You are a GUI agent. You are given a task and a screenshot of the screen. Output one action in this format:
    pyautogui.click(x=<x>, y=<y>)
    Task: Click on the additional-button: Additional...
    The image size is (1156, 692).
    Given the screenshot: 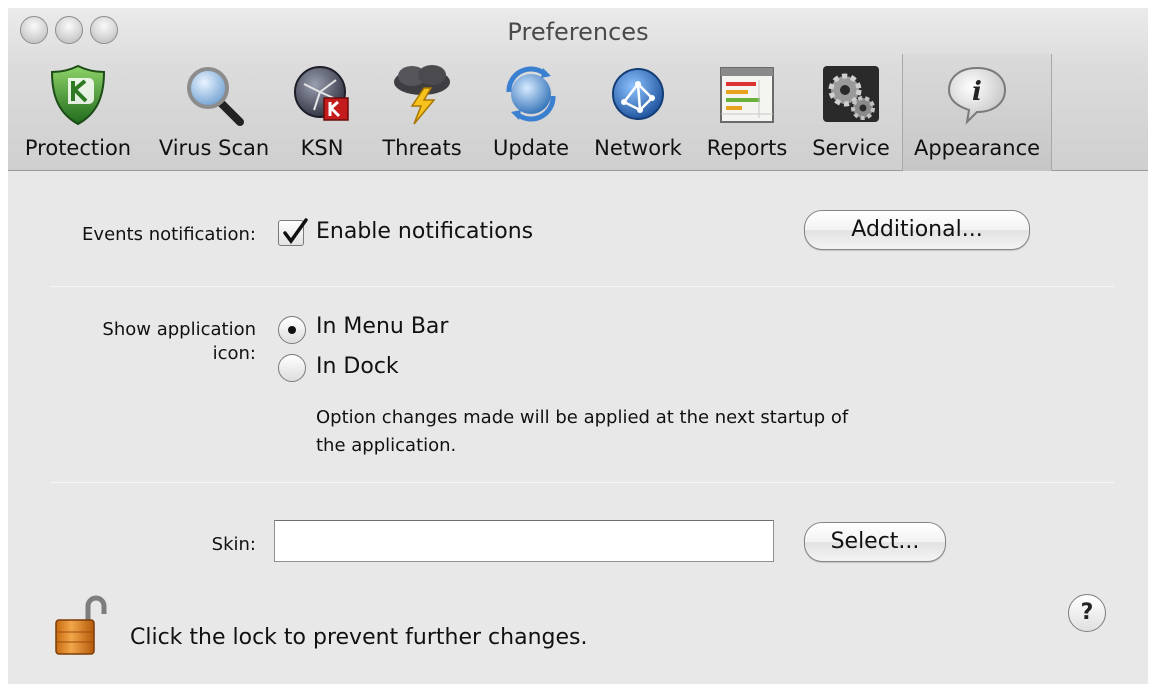 What is the action you would take?
    pyautogui.click(x=917, y=230)
    